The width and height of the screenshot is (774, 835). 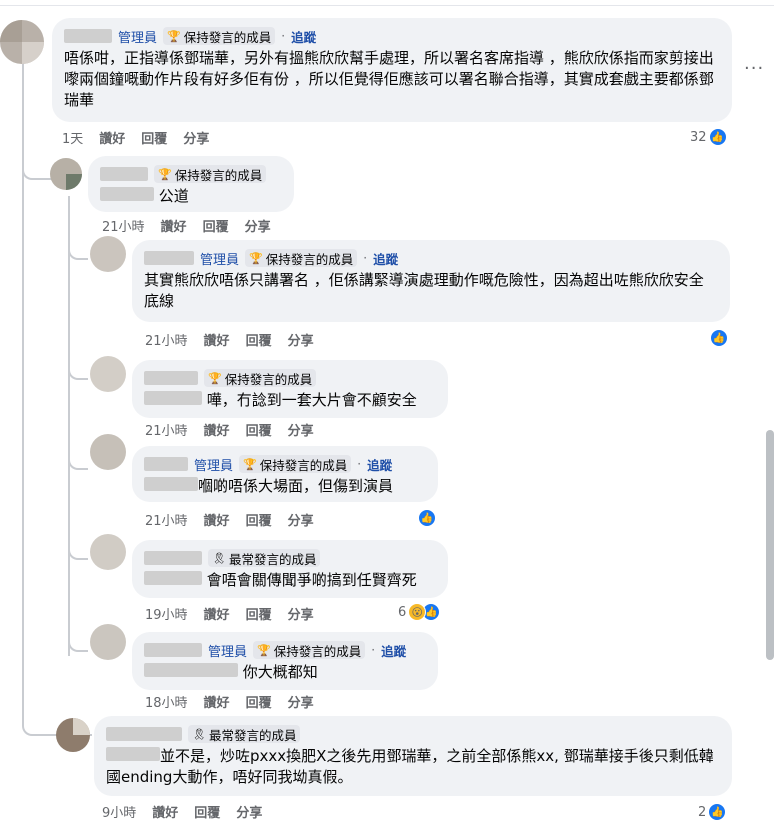 I want to click on comment-bubble: 🏆 保持發言的成員 公道, so click(x=191, y=184).